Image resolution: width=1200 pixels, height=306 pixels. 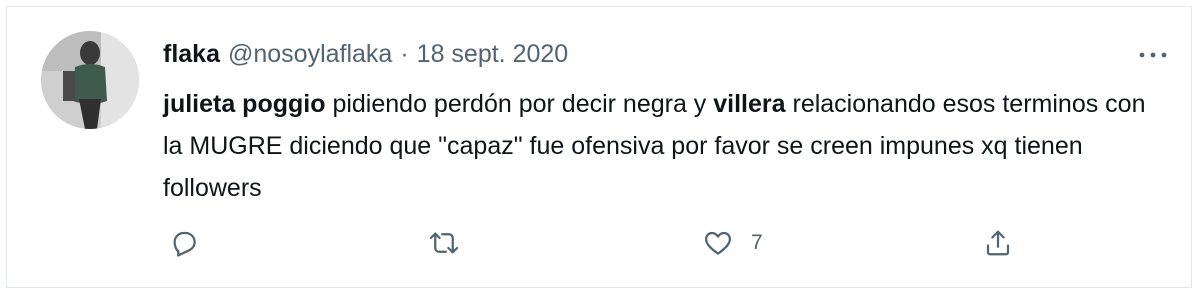 I want to click on more-options-button, so click(x=1153, y=55).